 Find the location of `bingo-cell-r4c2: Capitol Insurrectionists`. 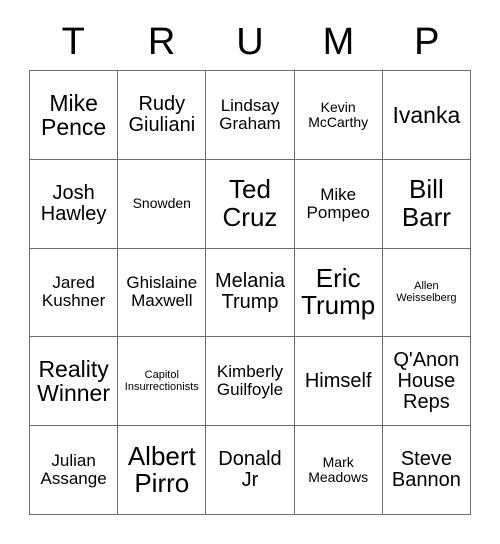

bingo-cell-r4c2: Capitol Insurrectionists is located at coordinates (162, 382).